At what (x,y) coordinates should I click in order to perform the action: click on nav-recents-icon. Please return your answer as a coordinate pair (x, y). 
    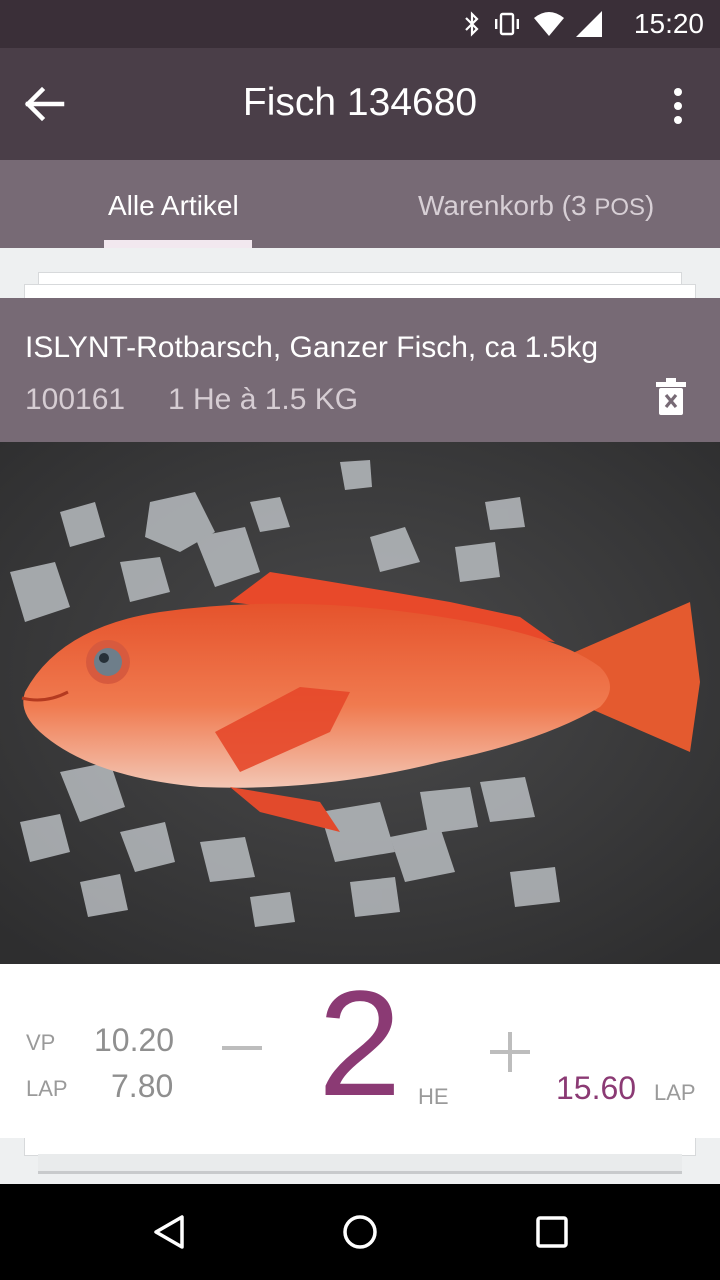
    Looking at the image, I should click on (552, 1232).